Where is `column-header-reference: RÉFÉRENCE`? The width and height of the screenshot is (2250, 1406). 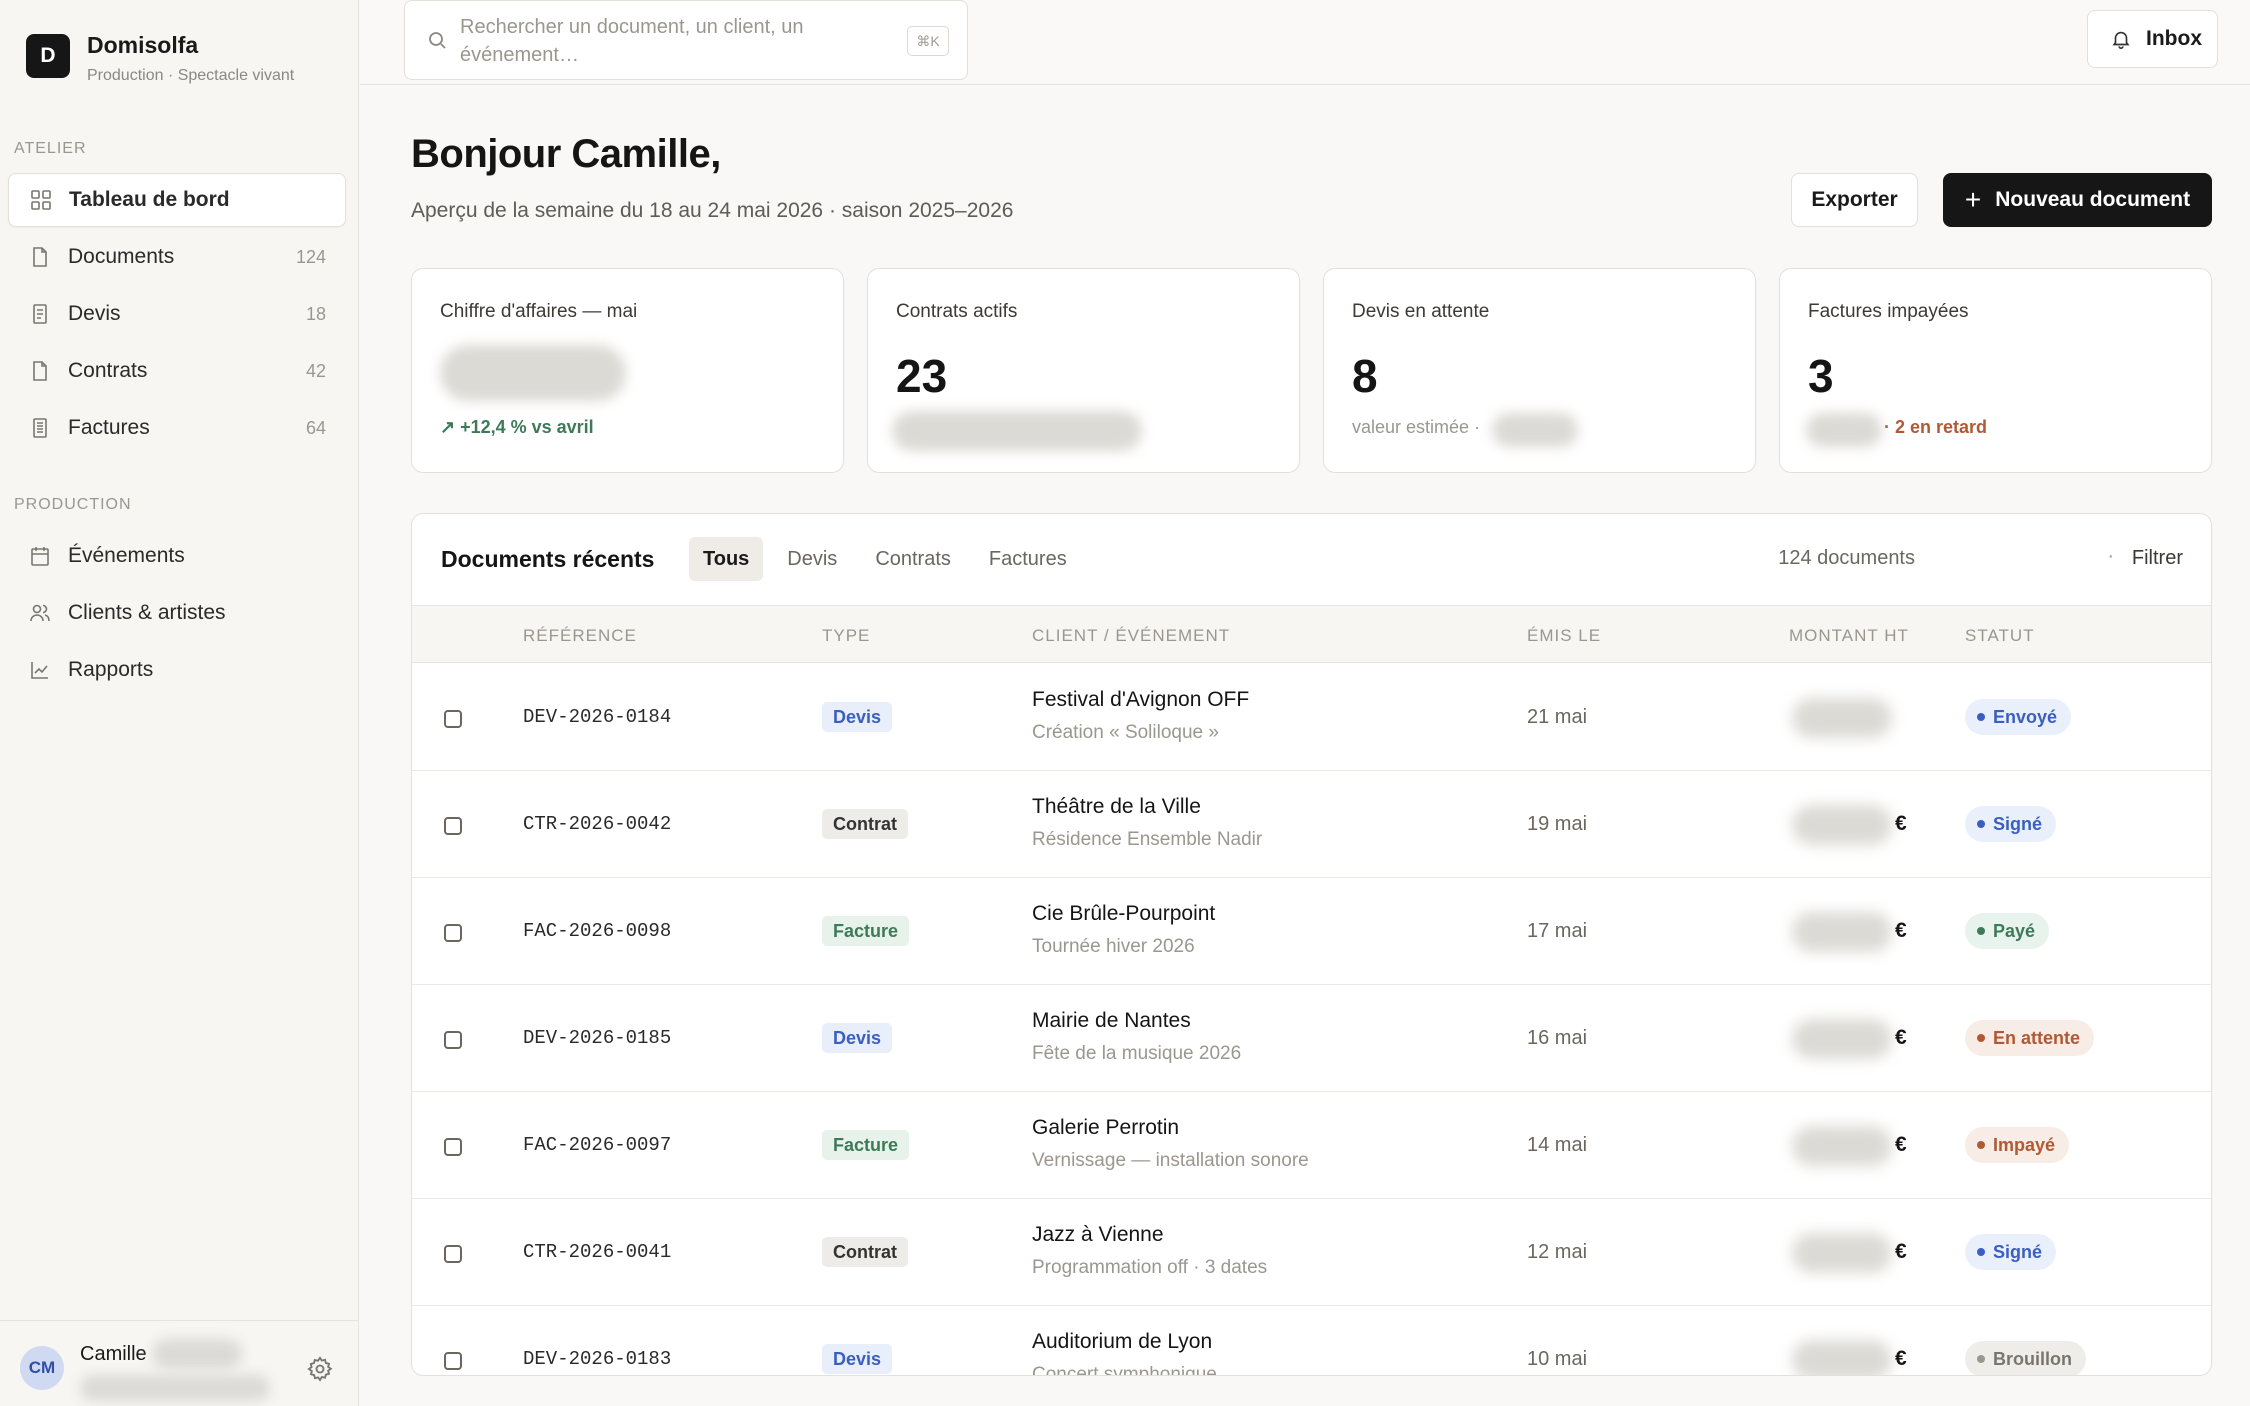
column-header-reference: RÉFÉRENCE is located at coordinates (580, 636).